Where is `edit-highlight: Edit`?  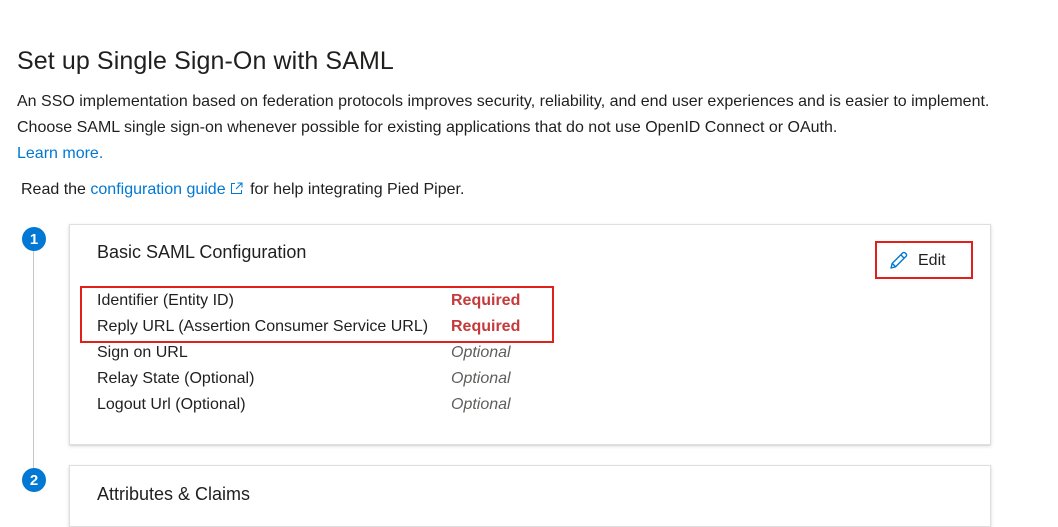
edit-highlight: Edit is located at coordinates (924, 260).